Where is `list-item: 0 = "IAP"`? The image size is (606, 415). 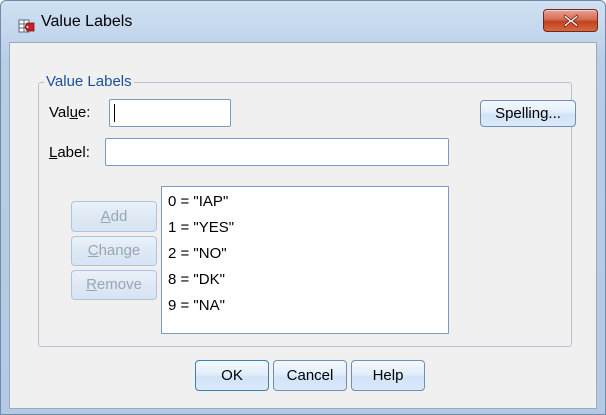 list-item: 0 = "IAP" is located at coordinates (198, 201).